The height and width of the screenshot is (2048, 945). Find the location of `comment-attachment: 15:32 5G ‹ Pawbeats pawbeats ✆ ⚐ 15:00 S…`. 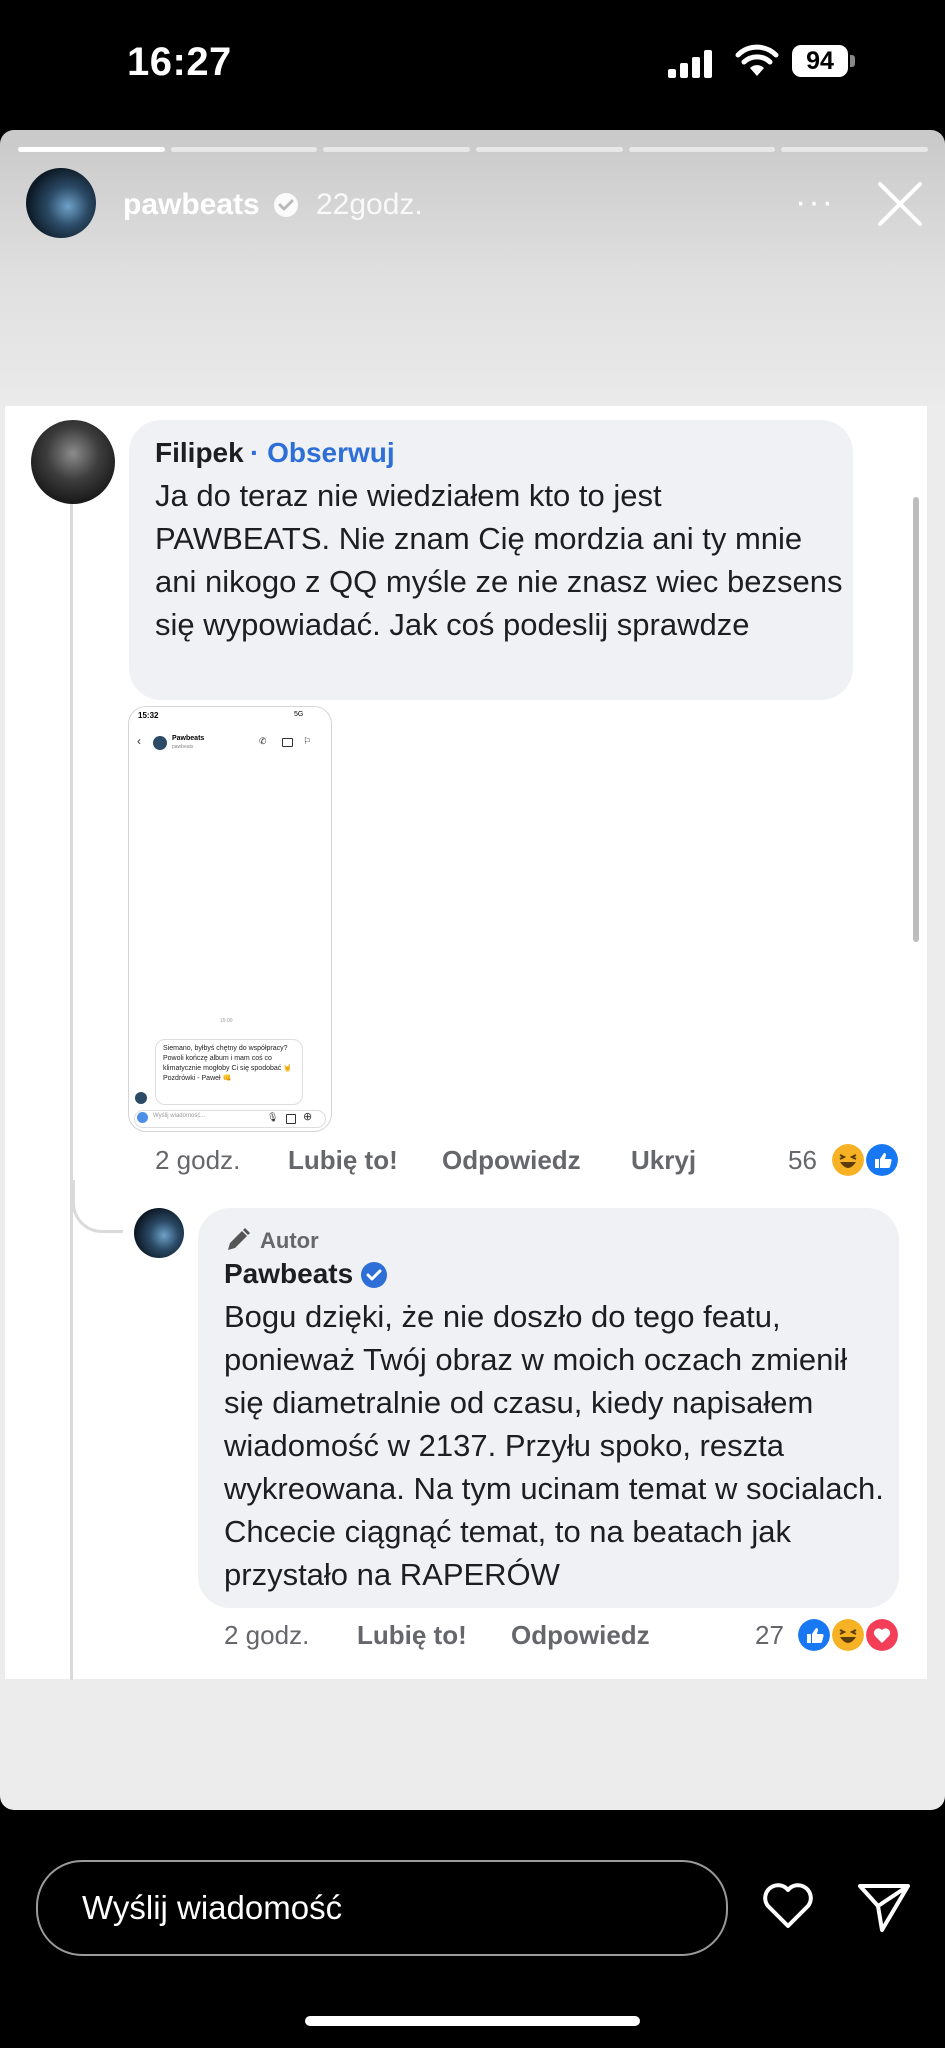

comment-attachment: 15:32 5G ‹ Pawbeats pawbeats ✆ ⚐ 15:00 S… is located at coordinates (230, 919).